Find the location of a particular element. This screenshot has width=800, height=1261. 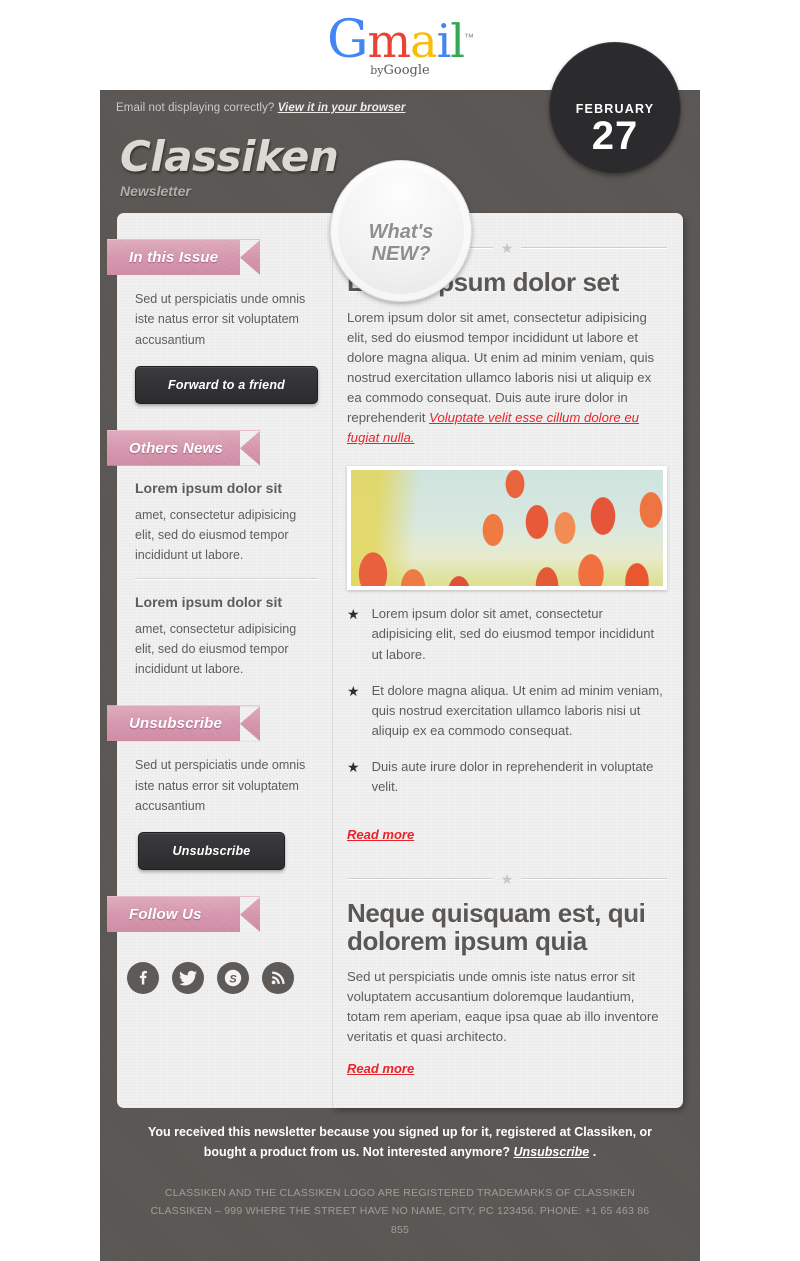

divider is located at coordinates (226, 578).